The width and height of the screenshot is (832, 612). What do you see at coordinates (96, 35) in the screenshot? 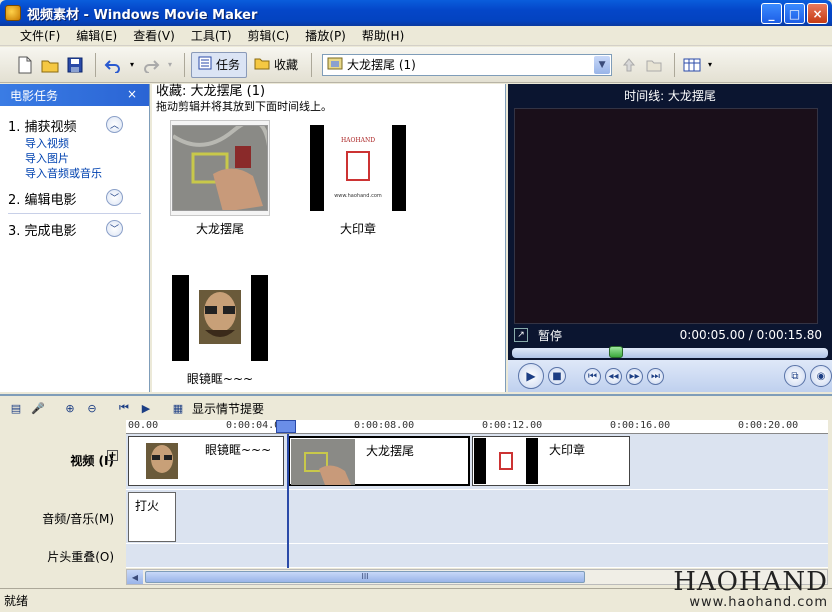
I see `menu-edit: 编辑(E)` at bounding box center [96, 35].